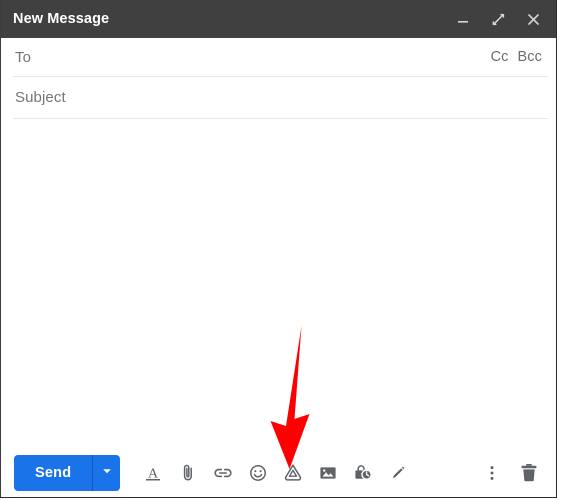 The image size is (561, 500). I want to click on window-border-bottom, so click(278, 497).